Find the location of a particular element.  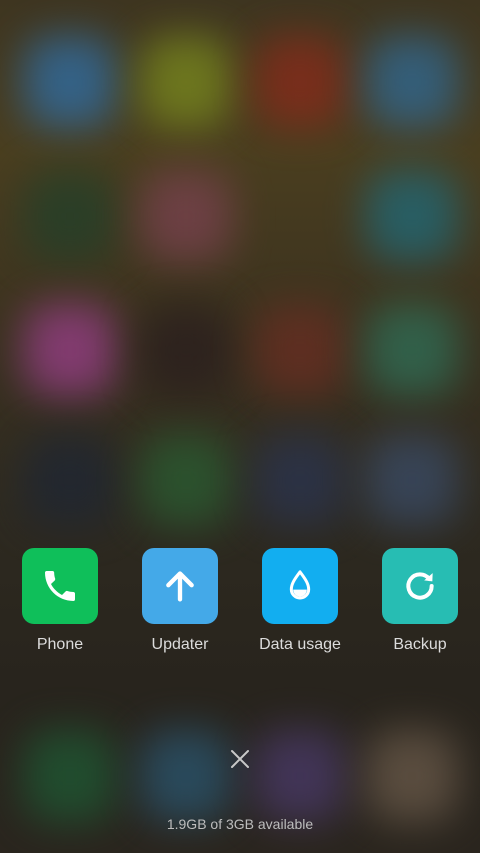

updater-app-label: Updater is located at coordinates (180, 644).